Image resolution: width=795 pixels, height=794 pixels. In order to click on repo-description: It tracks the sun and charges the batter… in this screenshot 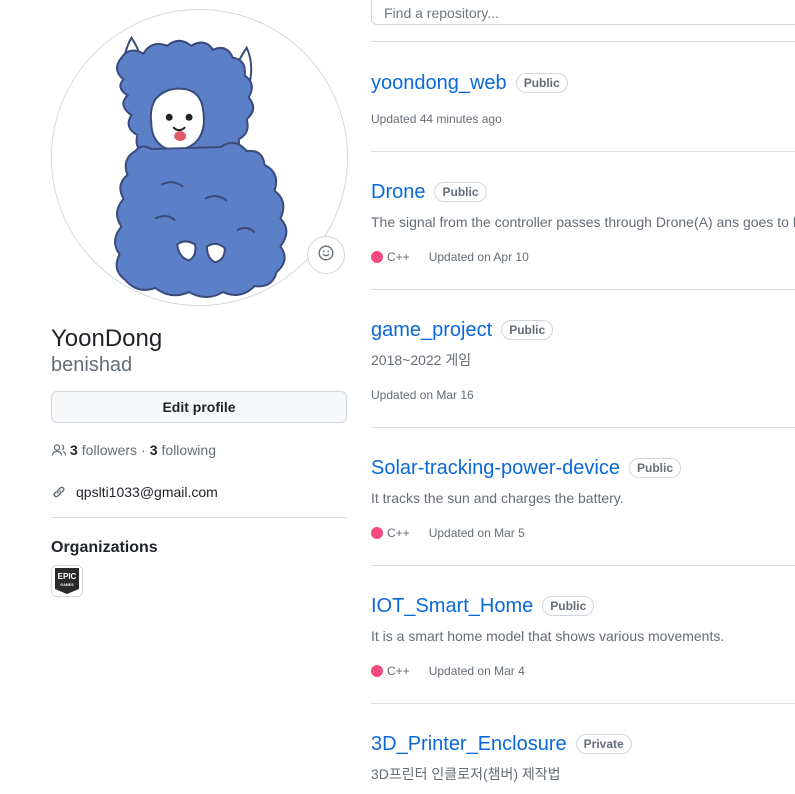, I will do `click(497, 498)`.